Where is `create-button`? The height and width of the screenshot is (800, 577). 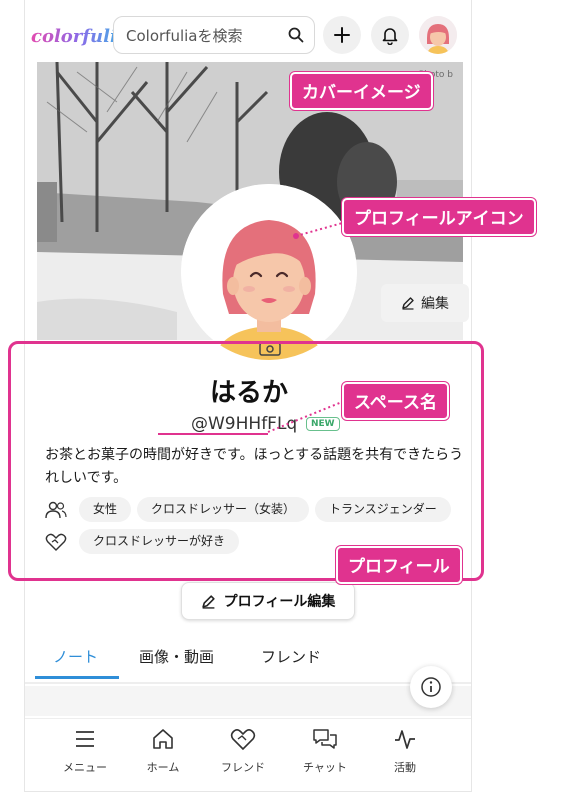 create-button is located at coordinates (342, 35).